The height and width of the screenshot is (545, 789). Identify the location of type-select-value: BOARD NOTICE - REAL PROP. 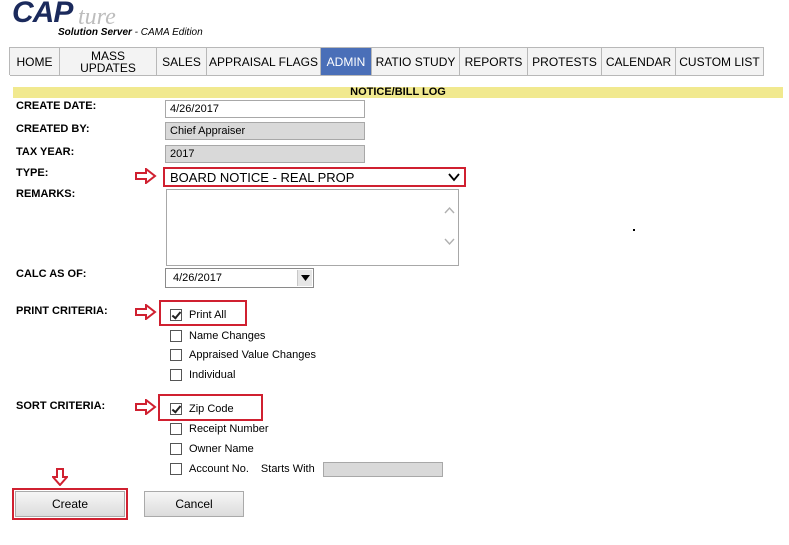
(262, 177).